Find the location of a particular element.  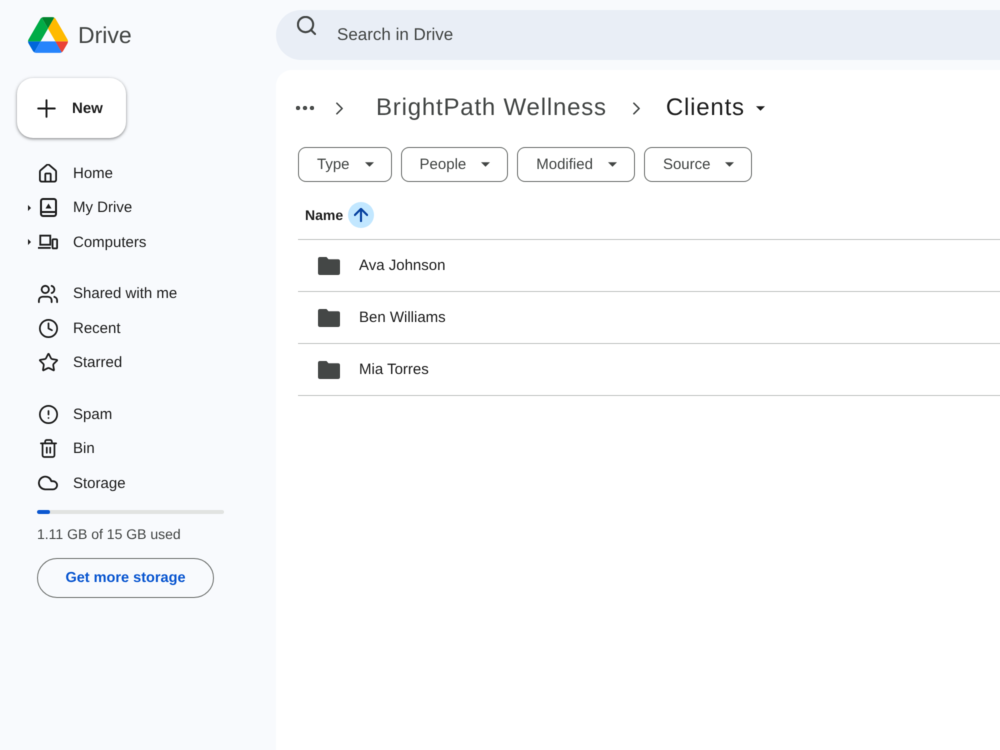

devices-icon is located at coordinates (48, 242).